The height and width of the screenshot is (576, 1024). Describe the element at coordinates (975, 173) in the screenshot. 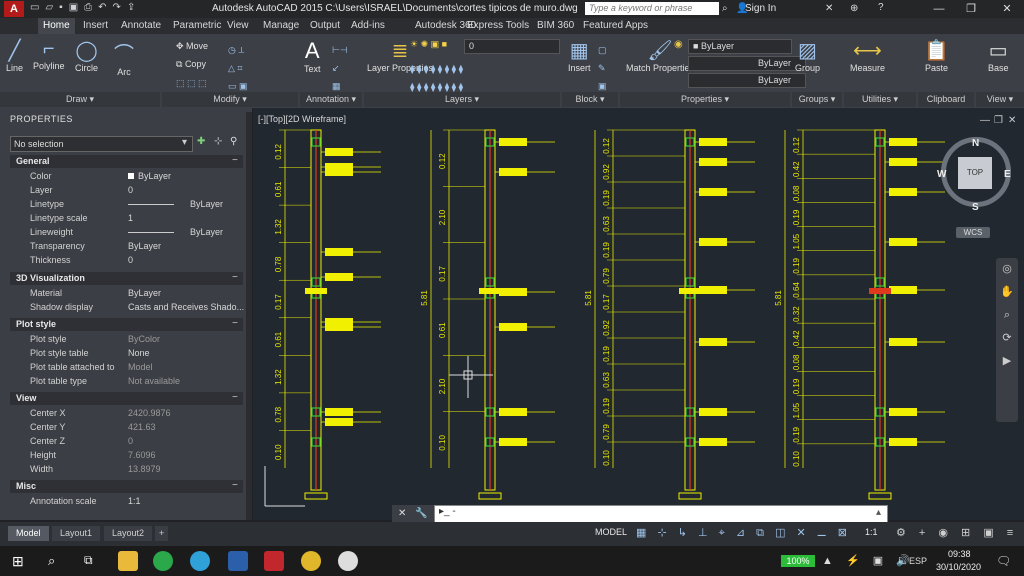

I see `viewcube-top: TOP` at that location.